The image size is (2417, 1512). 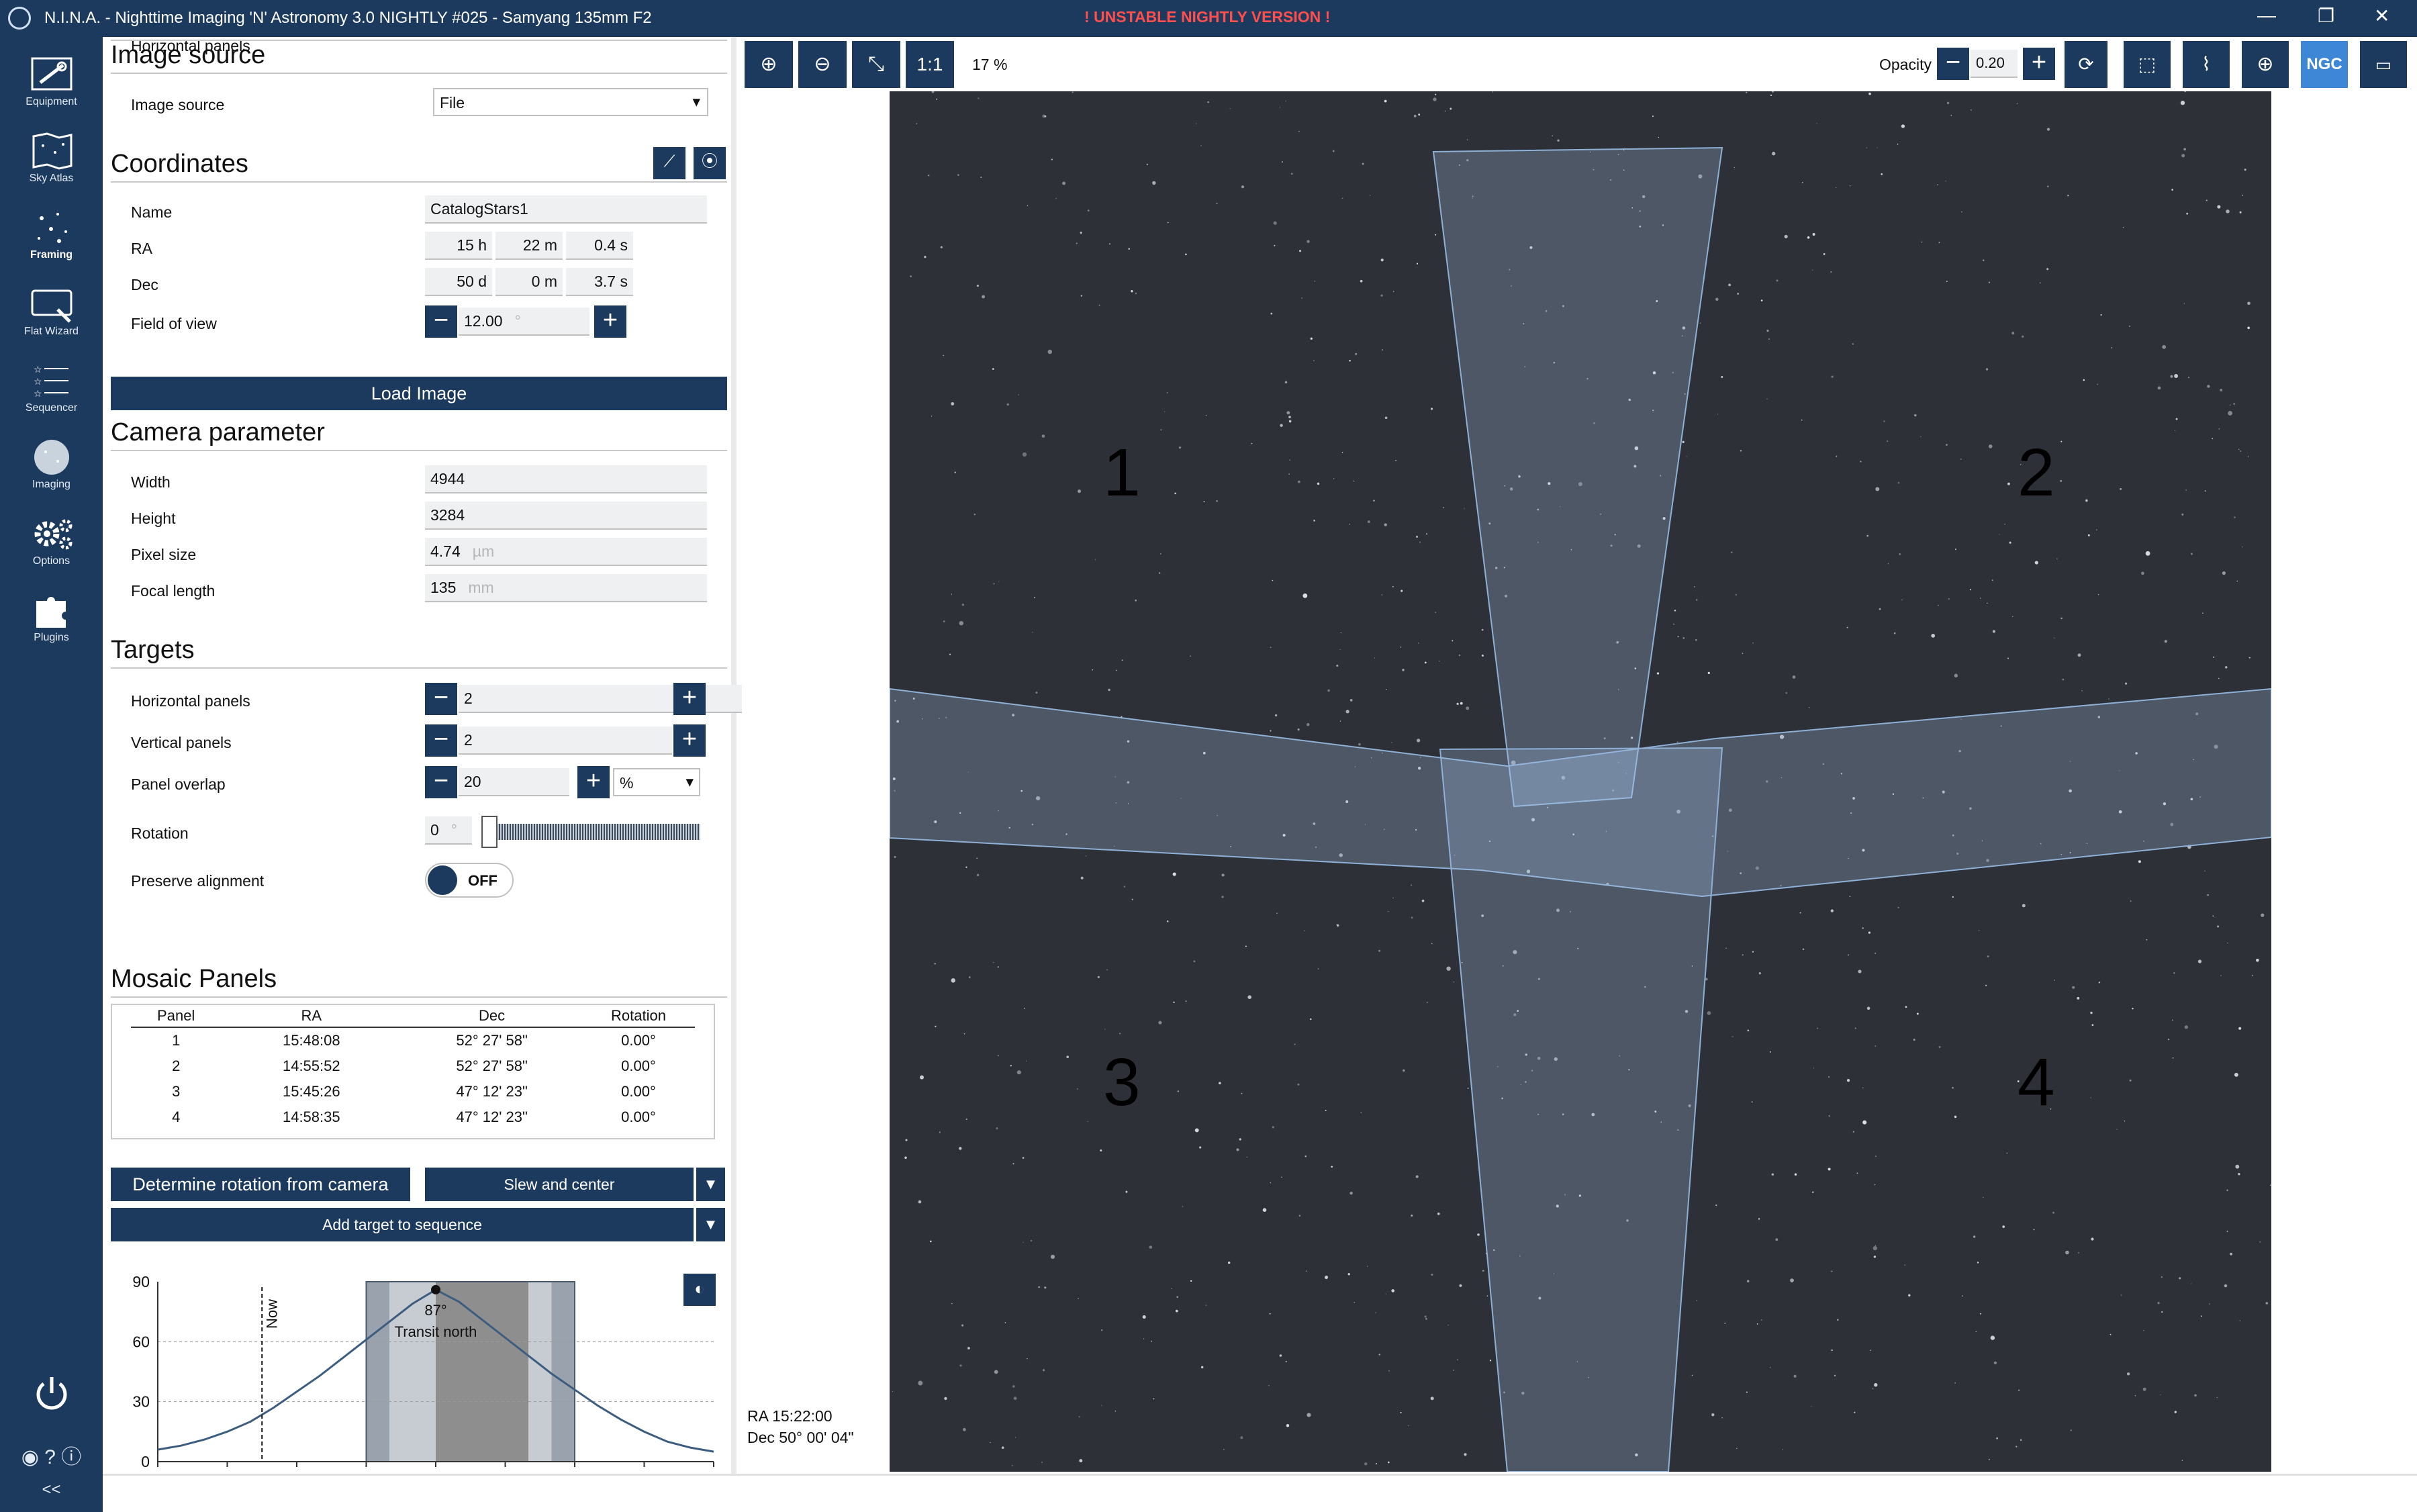 I want to click on vpanels-decrease-button: −, so click(x=441, y=740).